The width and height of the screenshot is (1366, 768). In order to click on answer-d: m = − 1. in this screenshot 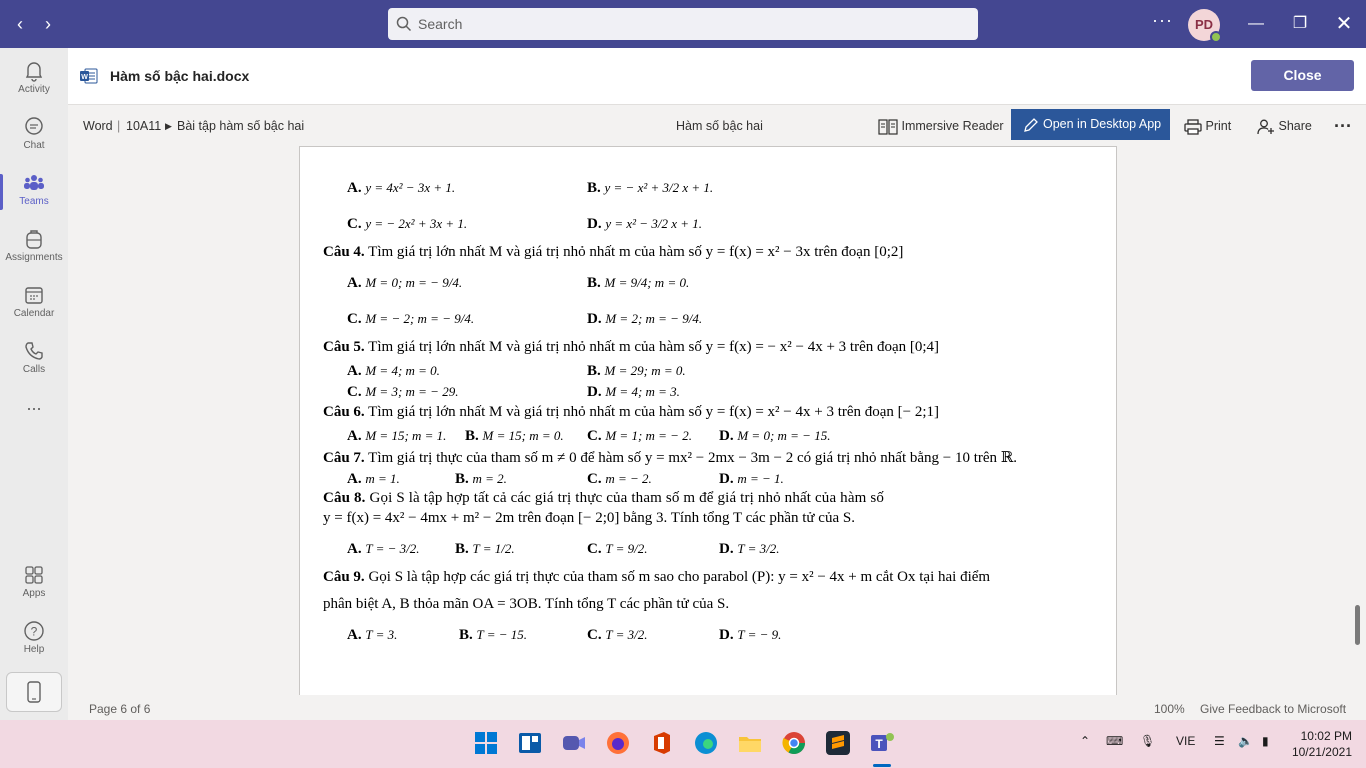, I will do `click(760, 478)`.